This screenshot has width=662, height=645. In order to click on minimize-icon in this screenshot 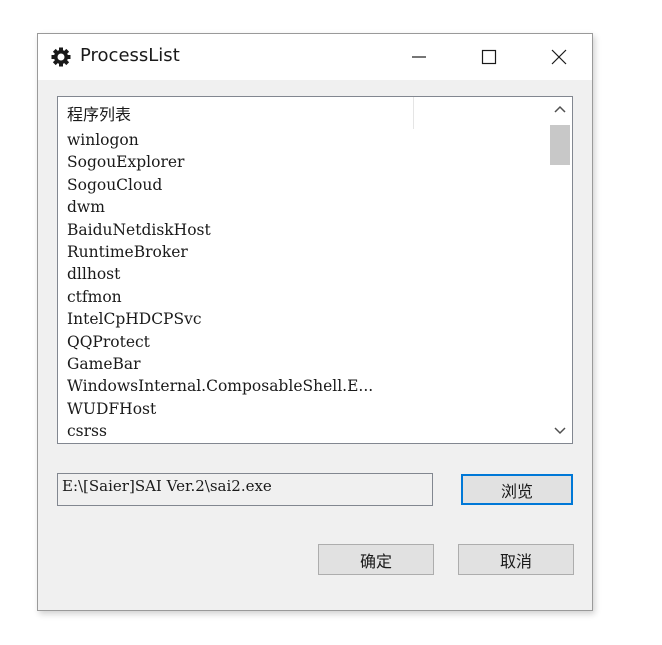, I will do `click(419, 57)`.